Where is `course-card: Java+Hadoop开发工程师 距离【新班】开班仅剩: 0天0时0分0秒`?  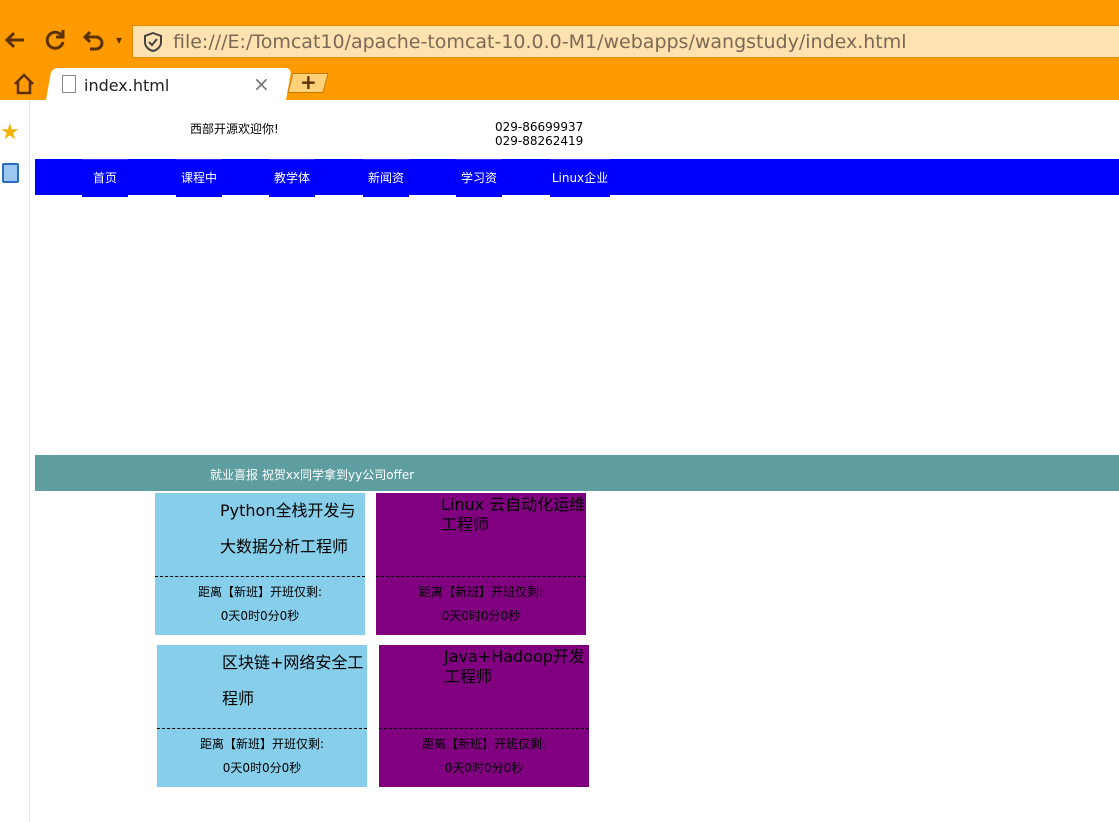 course-card: Java+Hadoop开发工程师 距离【新班】开班仅剩: 0天0时0分0秒 is located at coordinates (484, 716).